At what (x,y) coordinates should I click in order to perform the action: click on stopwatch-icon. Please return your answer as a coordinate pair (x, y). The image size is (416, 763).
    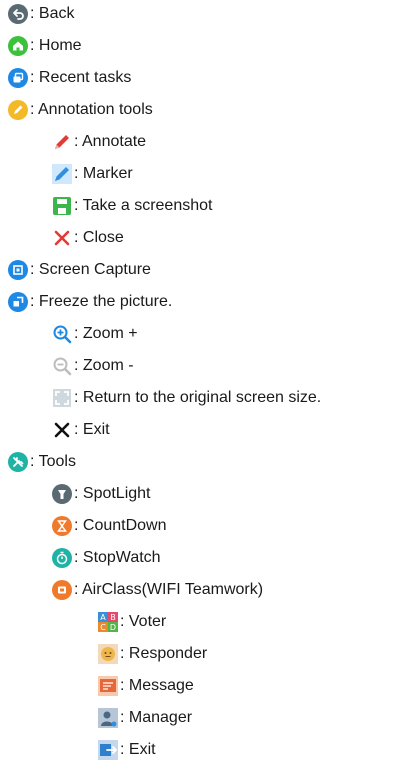
    Looking at the image, I should click on (62, 558).